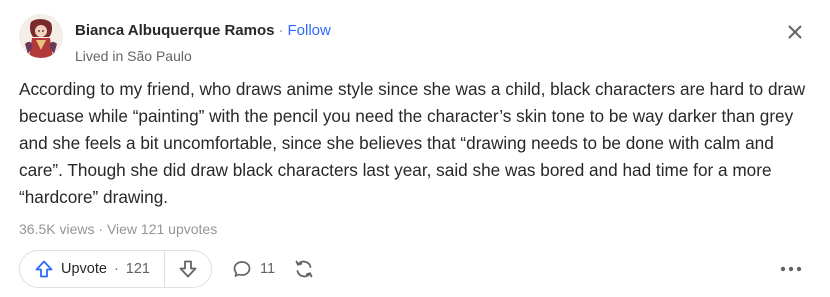 Image resolution: width=830 pixels, height=297 pixels. I want to click on upvote-count: 121, so click(137, 269).